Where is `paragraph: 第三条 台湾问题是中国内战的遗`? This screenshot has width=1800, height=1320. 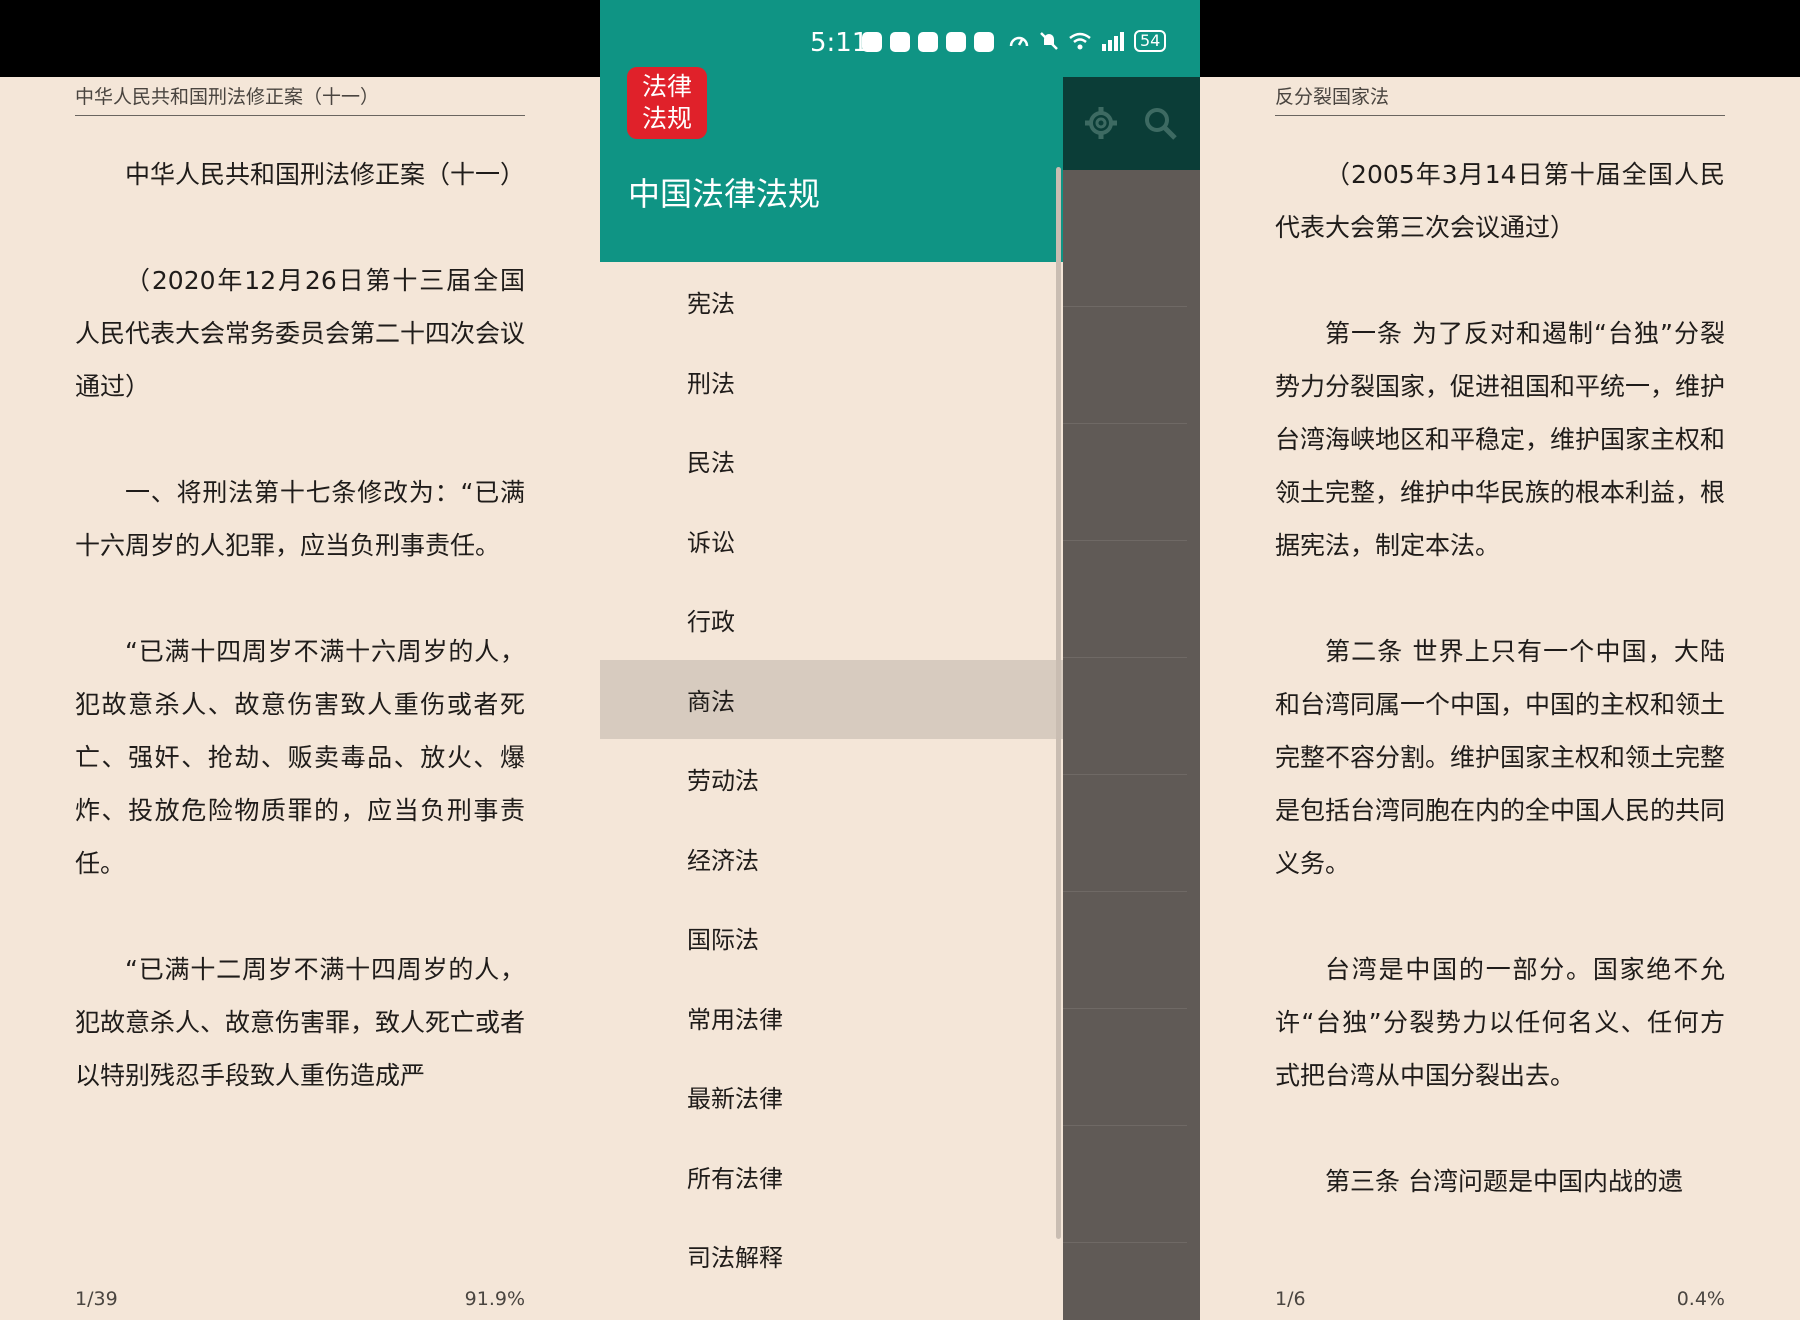
paragraph: 第三条 台湾问题是中国内战的遗 is located at coordinates (1504, 1181).